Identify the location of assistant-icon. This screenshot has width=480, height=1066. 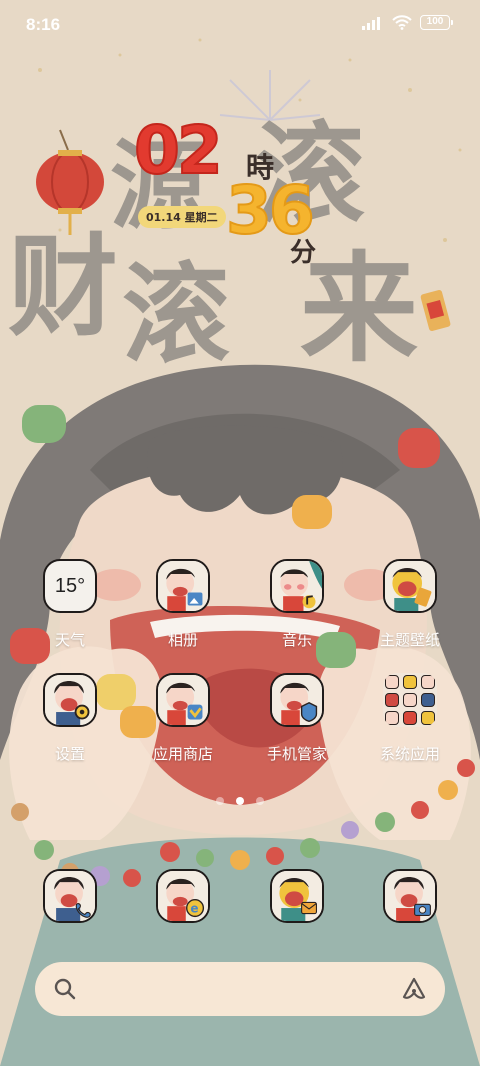
(414, 989).